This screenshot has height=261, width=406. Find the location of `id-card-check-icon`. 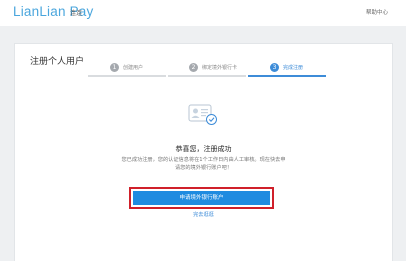

id-card-check-icon is located at coordinates (202, 114).